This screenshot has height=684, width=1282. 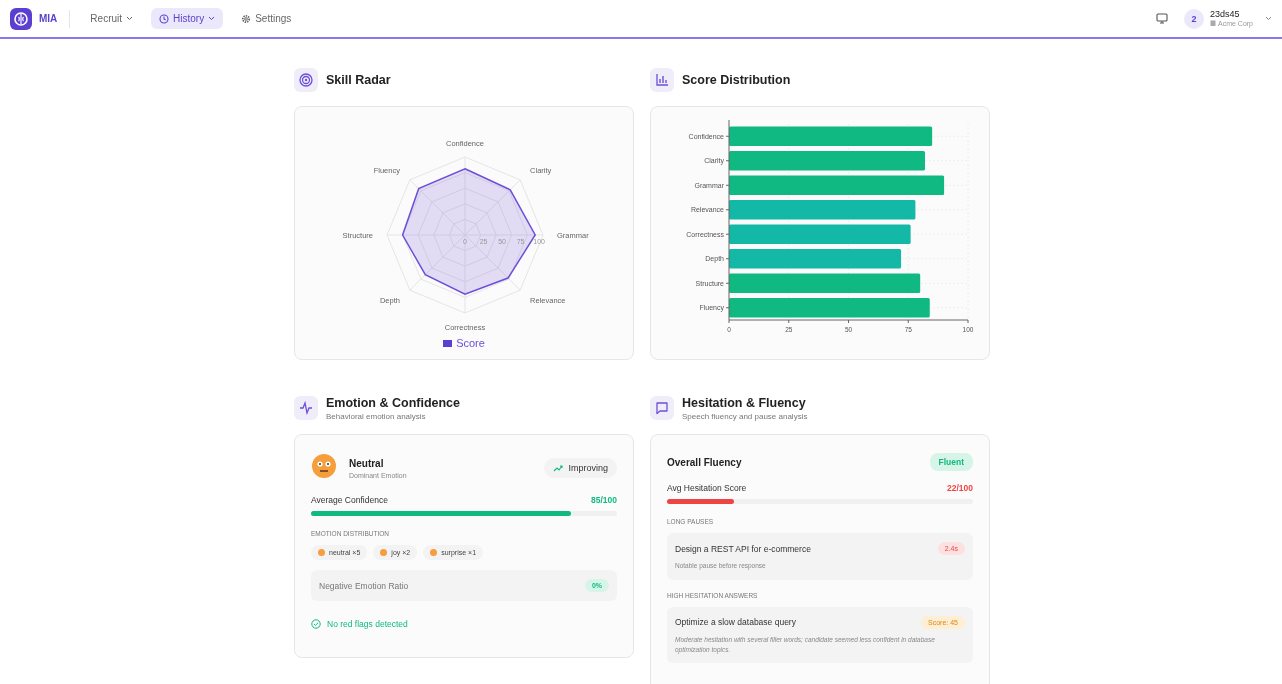 I want to click on legend-swatch, so click(x=448, y=343).